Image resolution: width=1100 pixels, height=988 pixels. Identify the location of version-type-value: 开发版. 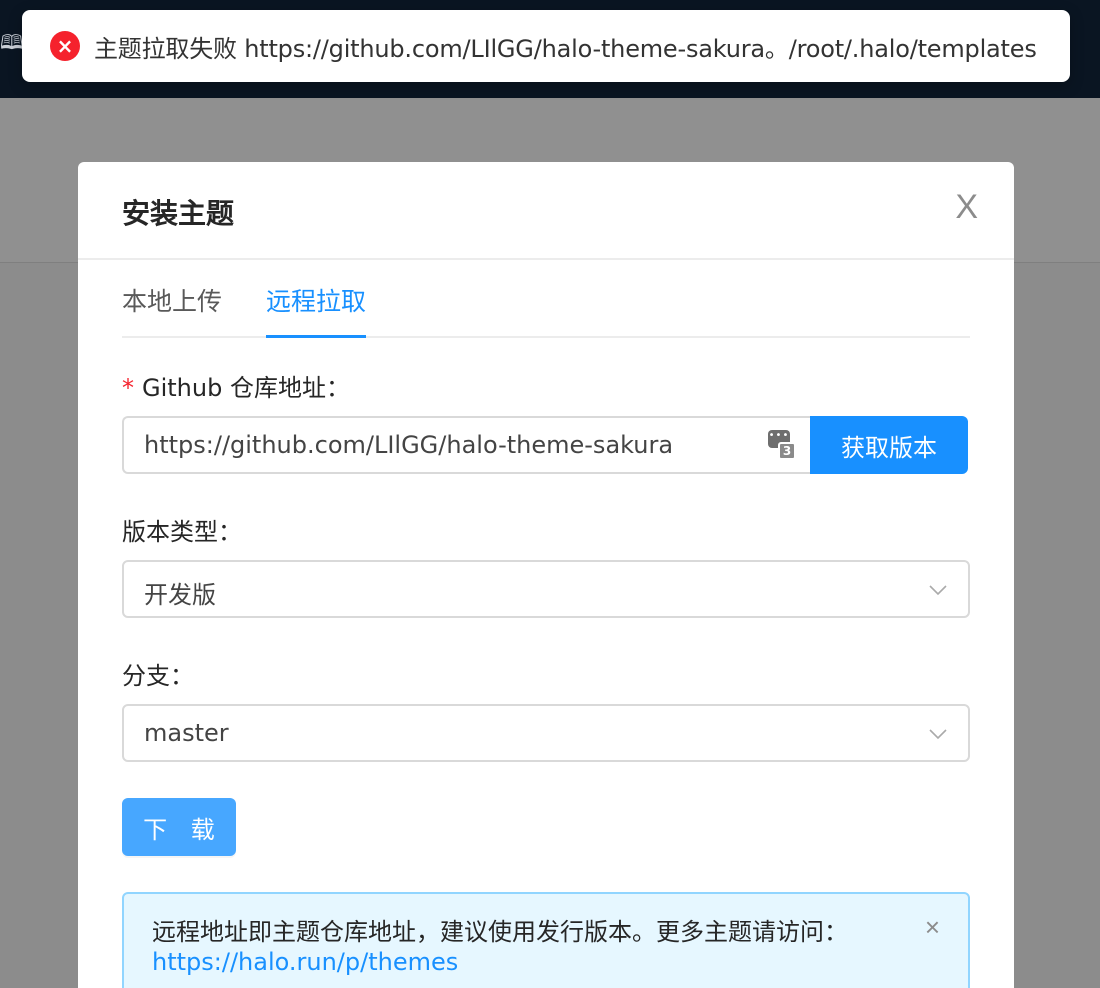
(180, 595).